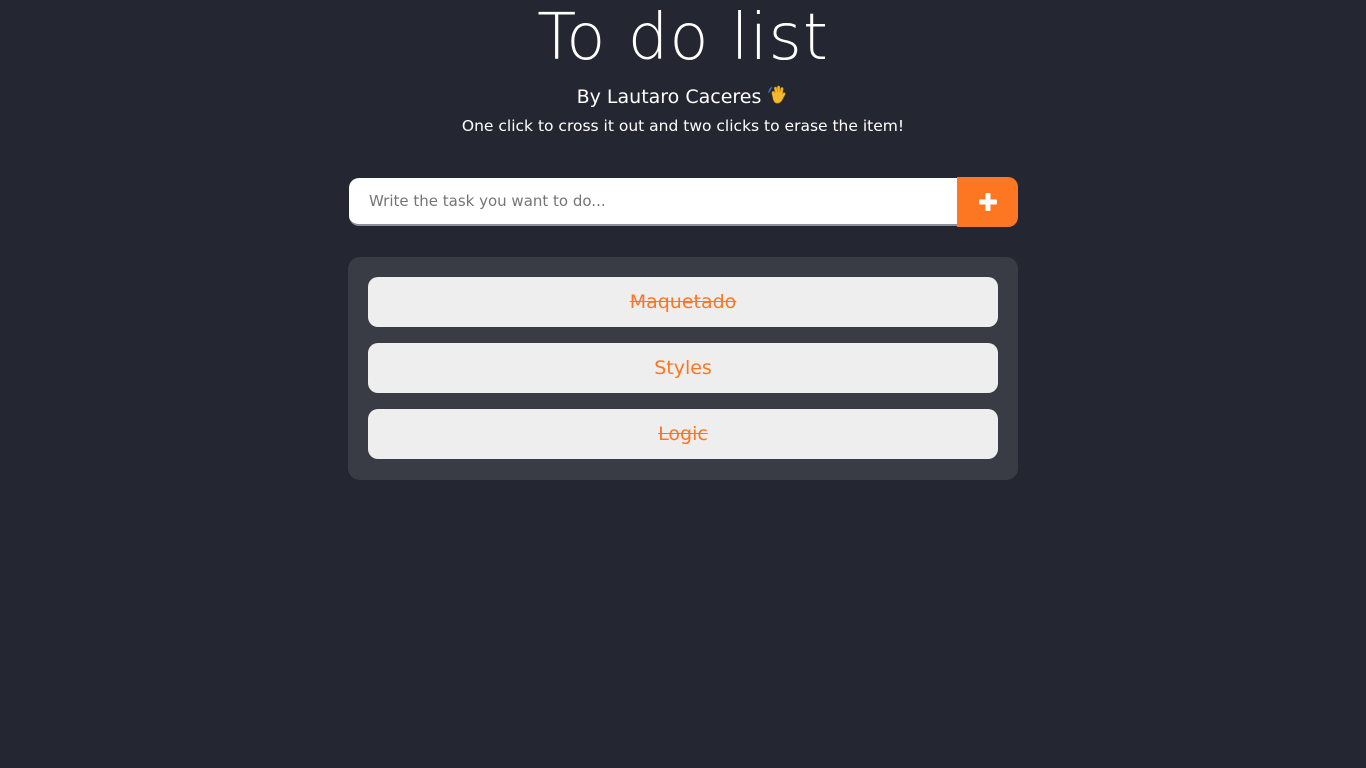 The image size is (1366, 768). I want to click on task-label: Styles, so click(683, 368).